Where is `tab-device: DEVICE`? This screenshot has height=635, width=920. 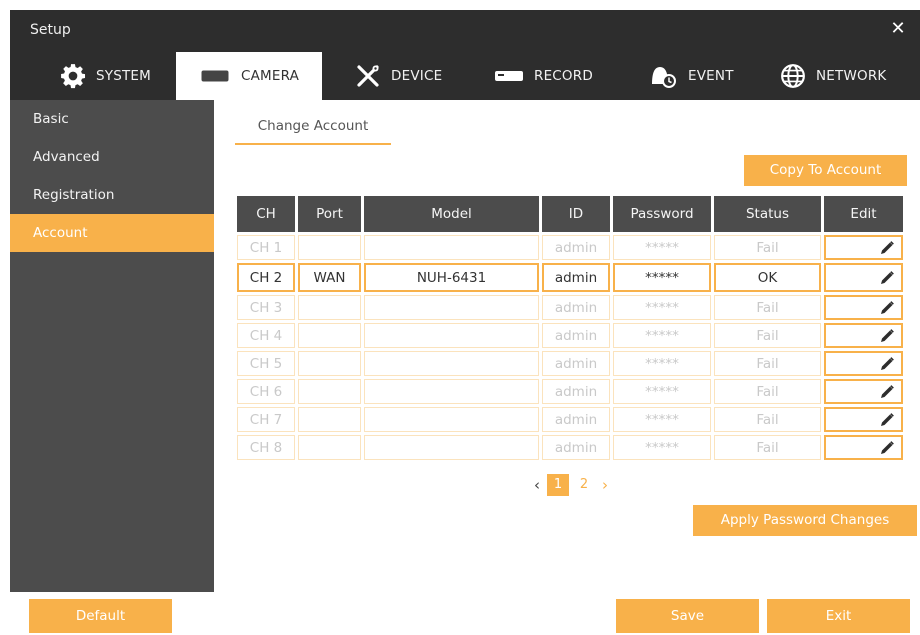 tab-device: DEVICE is located at coordinates (398, 76).